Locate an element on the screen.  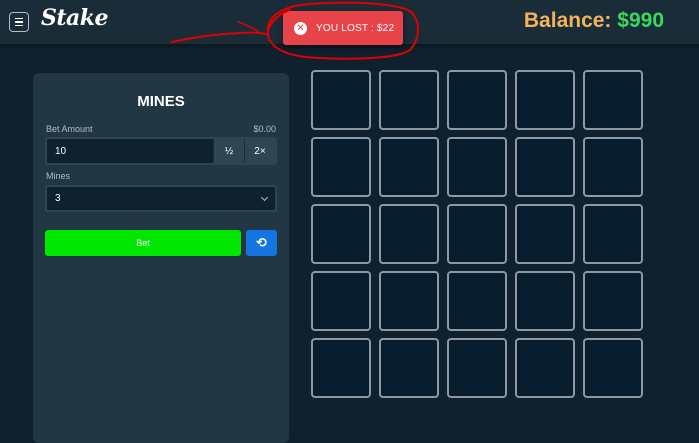
stake-logo: Stake is located at coordinates (75, 18).